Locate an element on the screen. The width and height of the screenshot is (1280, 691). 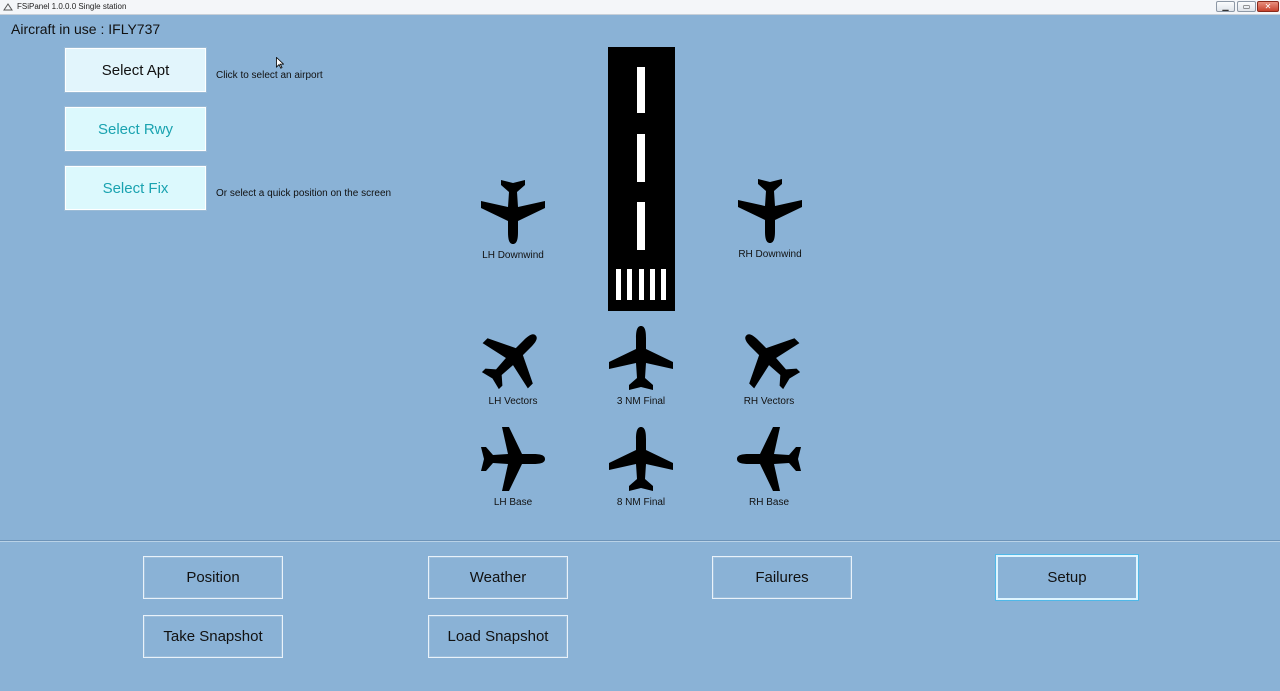
position-8nm-final: 8 NM Final is located at coordinates (641, 466).